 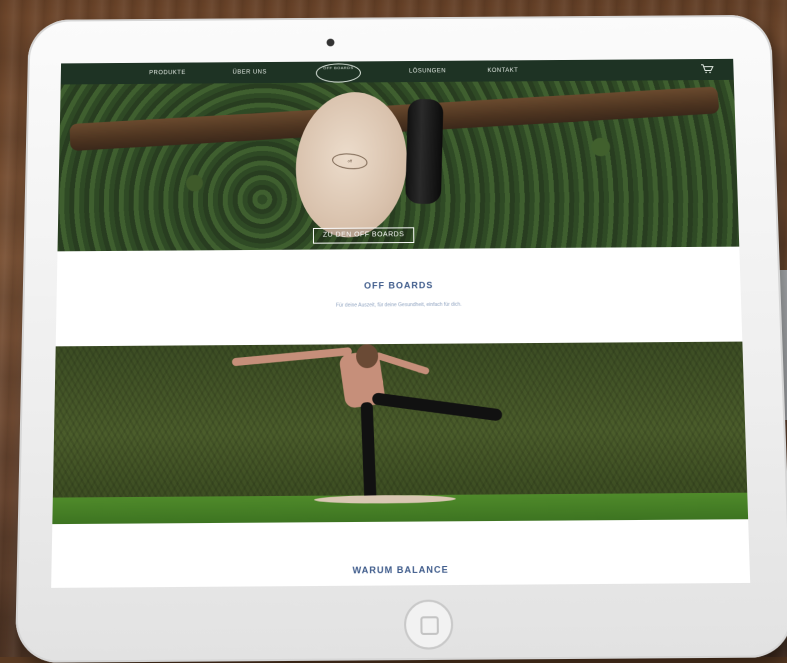 What do you see at coordinates (424, 151) in the screenshot?
I see `foam-roller-image` at bounding box center [424, 151].